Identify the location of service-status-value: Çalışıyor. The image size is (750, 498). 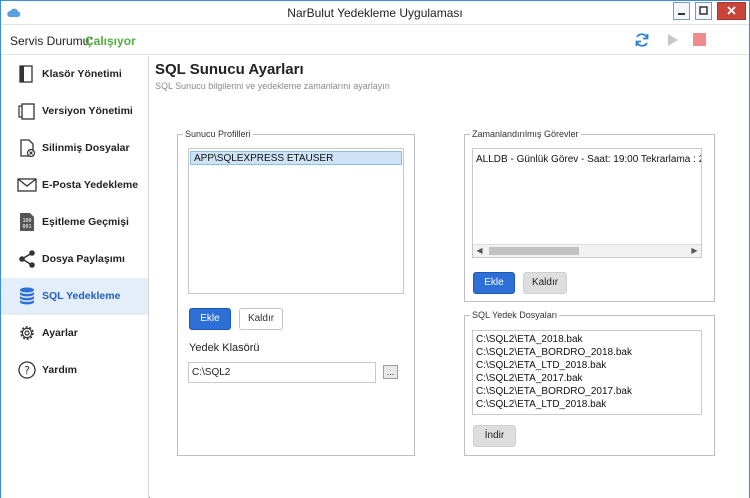
(110, 41).